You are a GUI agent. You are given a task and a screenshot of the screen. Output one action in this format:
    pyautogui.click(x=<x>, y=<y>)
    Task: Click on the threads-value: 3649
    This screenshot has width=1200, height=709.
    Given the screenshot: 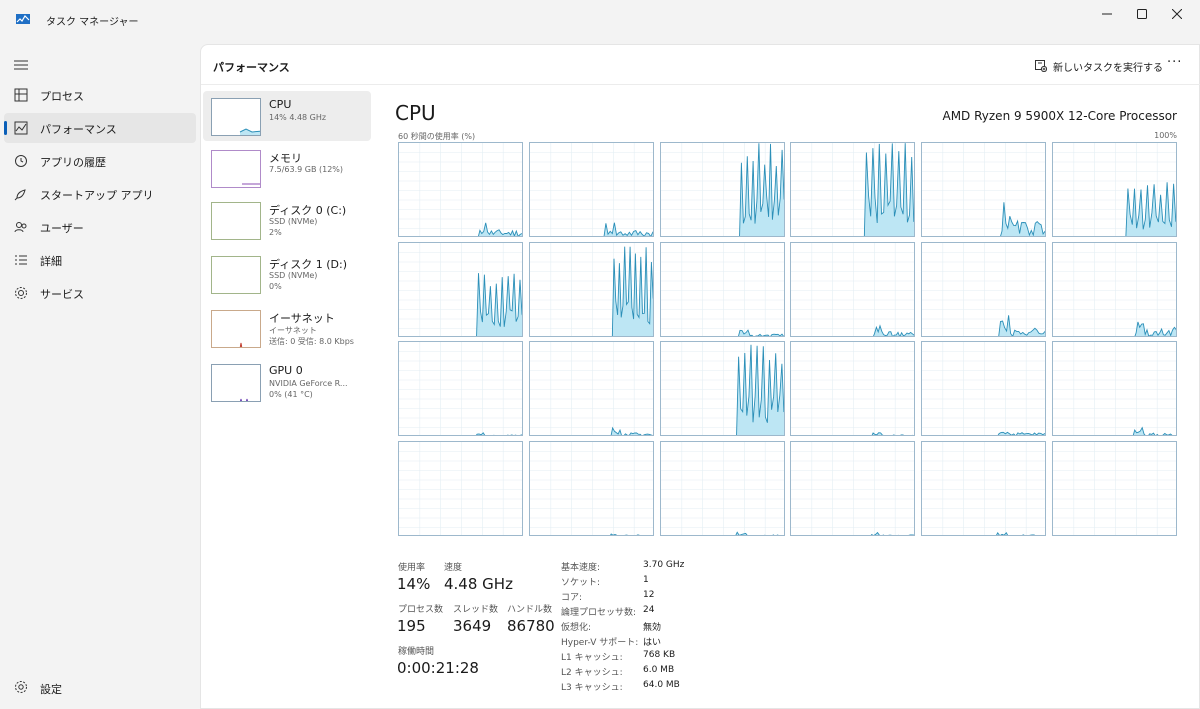 What is the action you would take?
    pyautogui.click(x=472, y=626)
    